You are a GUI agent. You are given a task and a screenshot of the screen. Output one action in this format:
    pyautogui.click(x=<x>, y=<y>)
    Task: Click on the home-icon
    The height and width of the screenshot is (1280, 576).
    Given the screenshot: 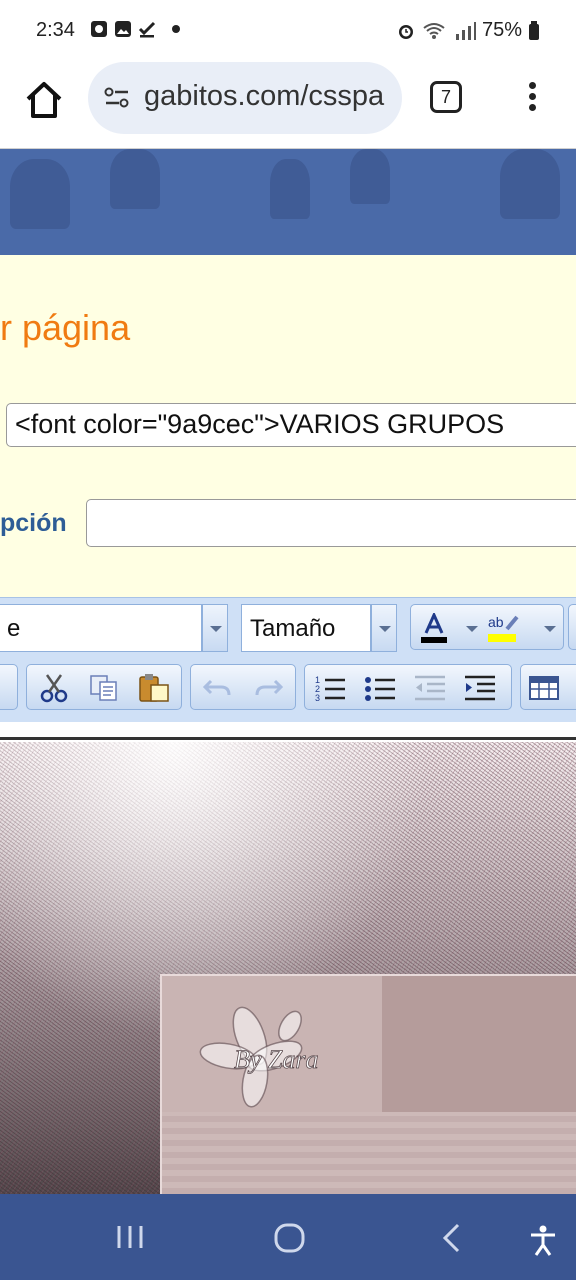 What is the action you would take?
    pyautogui.click(x=44, y=100)
    